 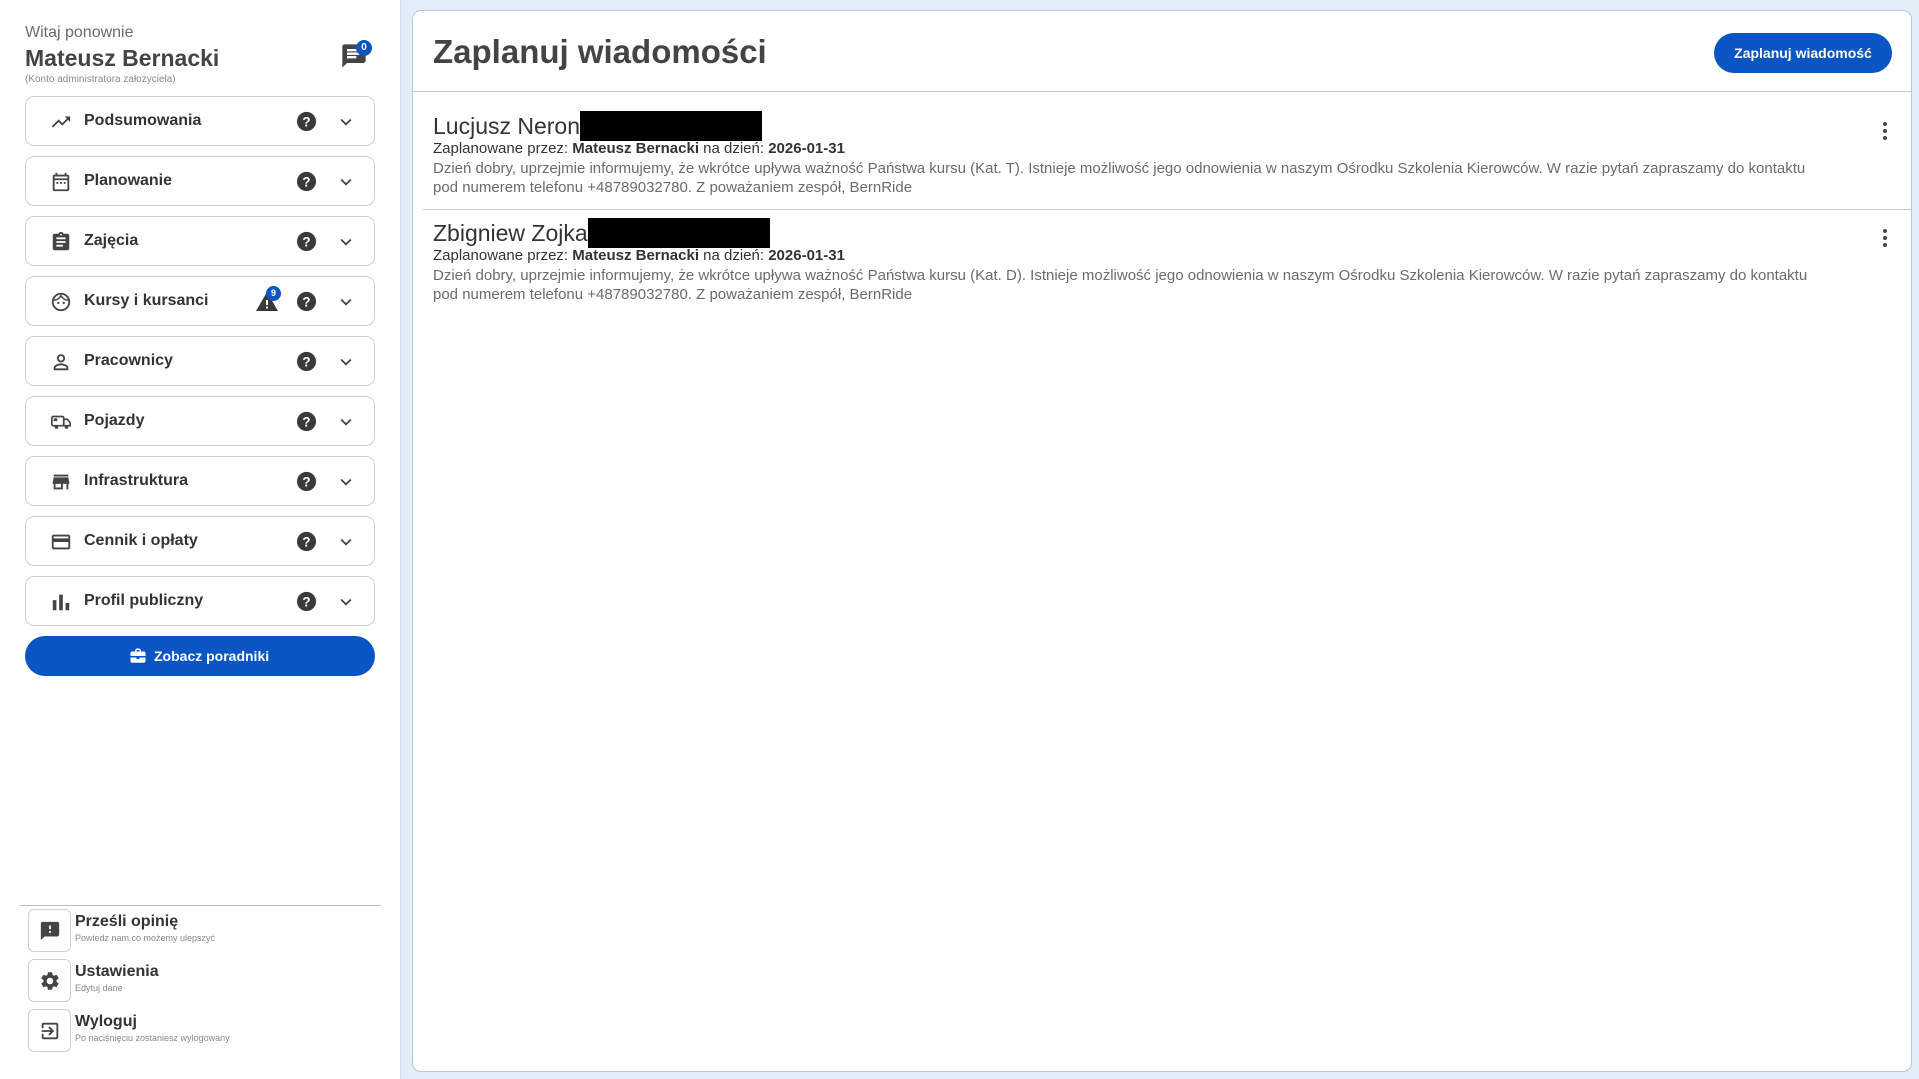 What do you see at coordinates (61, 182) in the screenshot?
I see `calendar-icon` at bounding box center [61, 182].